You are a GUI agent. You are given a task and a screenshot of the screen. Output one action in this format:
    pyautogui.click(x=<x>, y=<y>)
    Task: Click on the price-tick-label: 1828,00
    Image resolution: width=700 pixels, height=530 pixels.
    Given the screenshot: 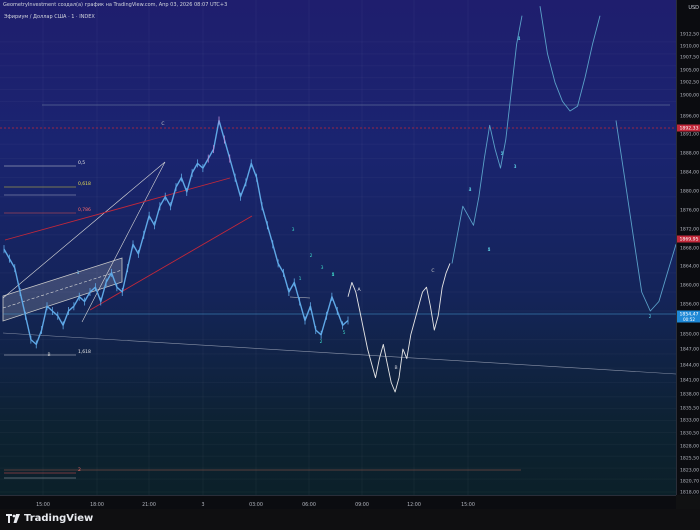 What is the action you would take?
    pyautogui.click(x=689, y=447)
    